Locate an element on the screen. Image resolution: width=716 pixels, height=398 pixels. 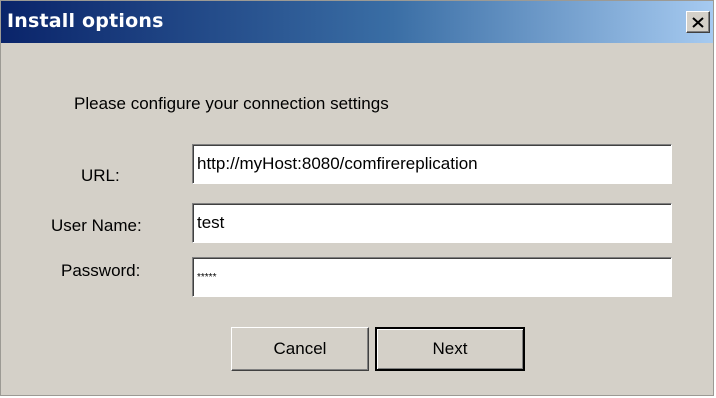
close-button is located at coordinates (698, 22).